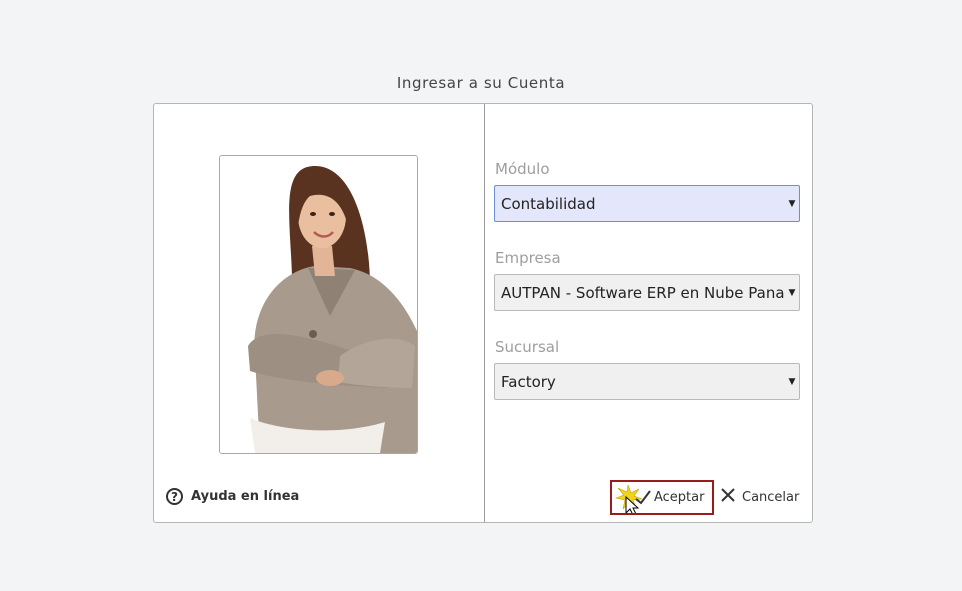  What do you see at coordinates (528, 381) in the screenshot?
I see `sucursal-value: Factory` at bounding box center [528, 381].